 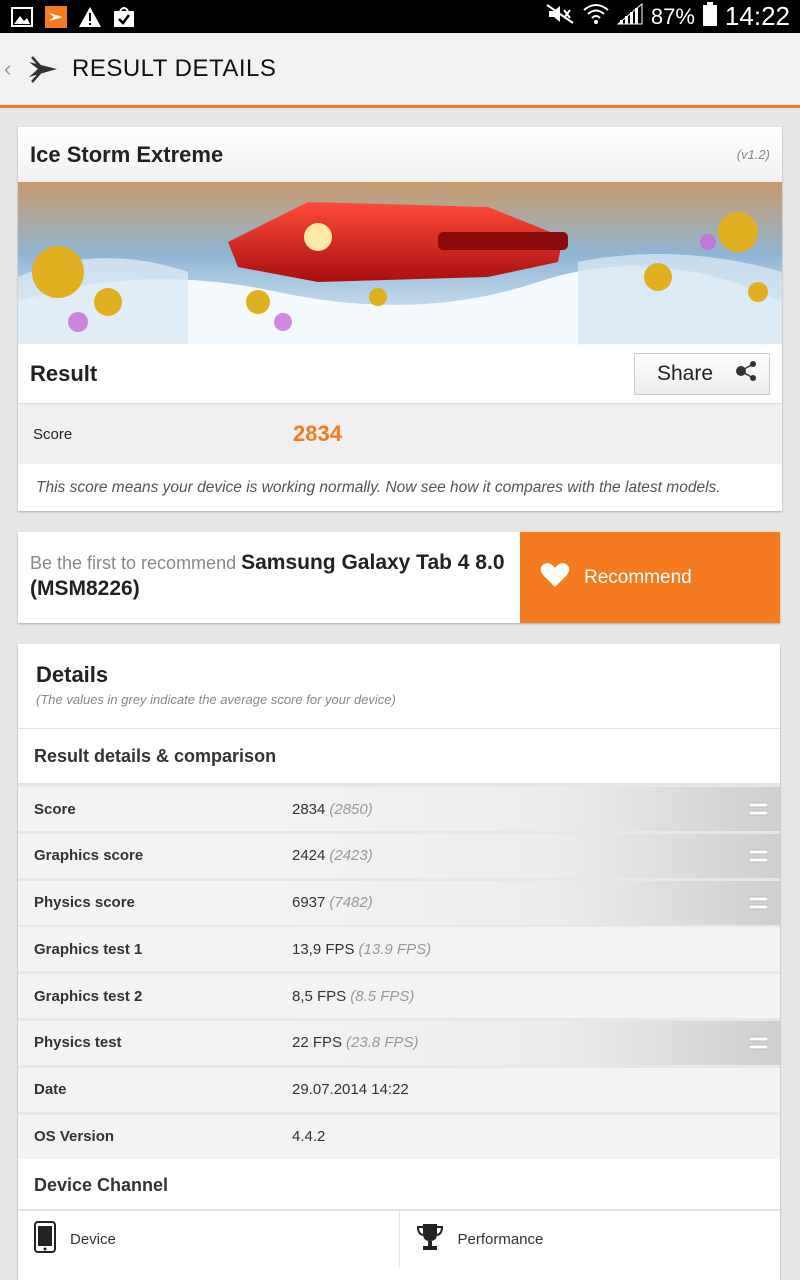 I want to click on row-average: (2850), so click(x=351, y=809).